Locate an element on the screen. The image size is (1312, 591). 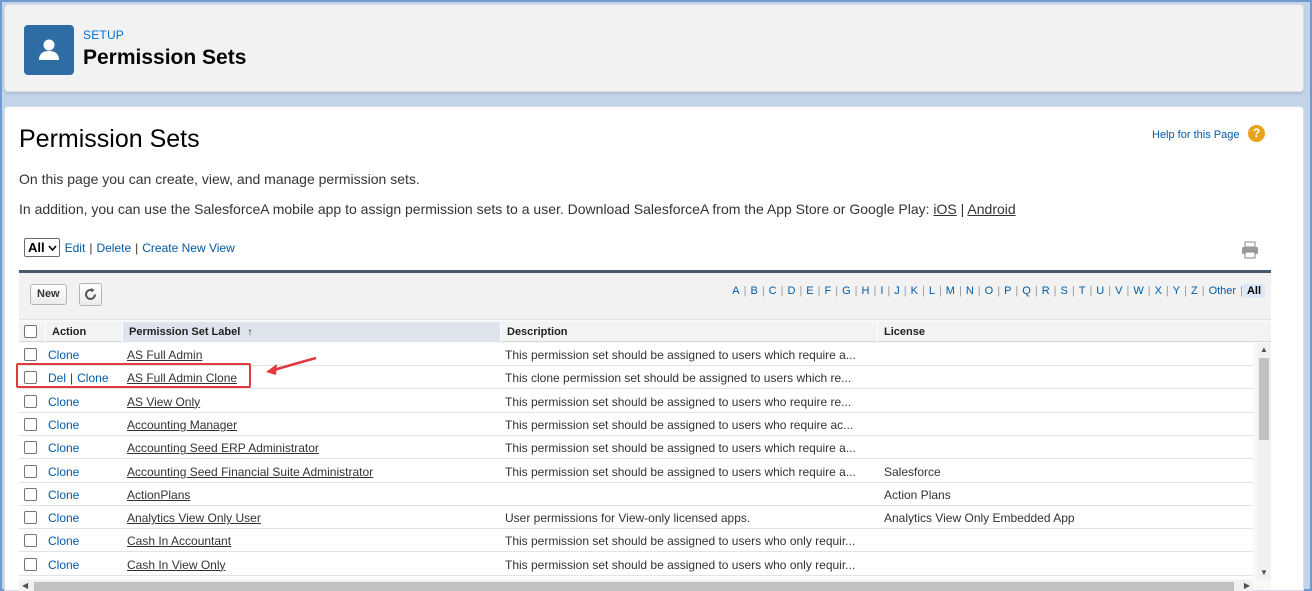
permission-set-link: Cash In View Only is located at coordinates (176, 565).